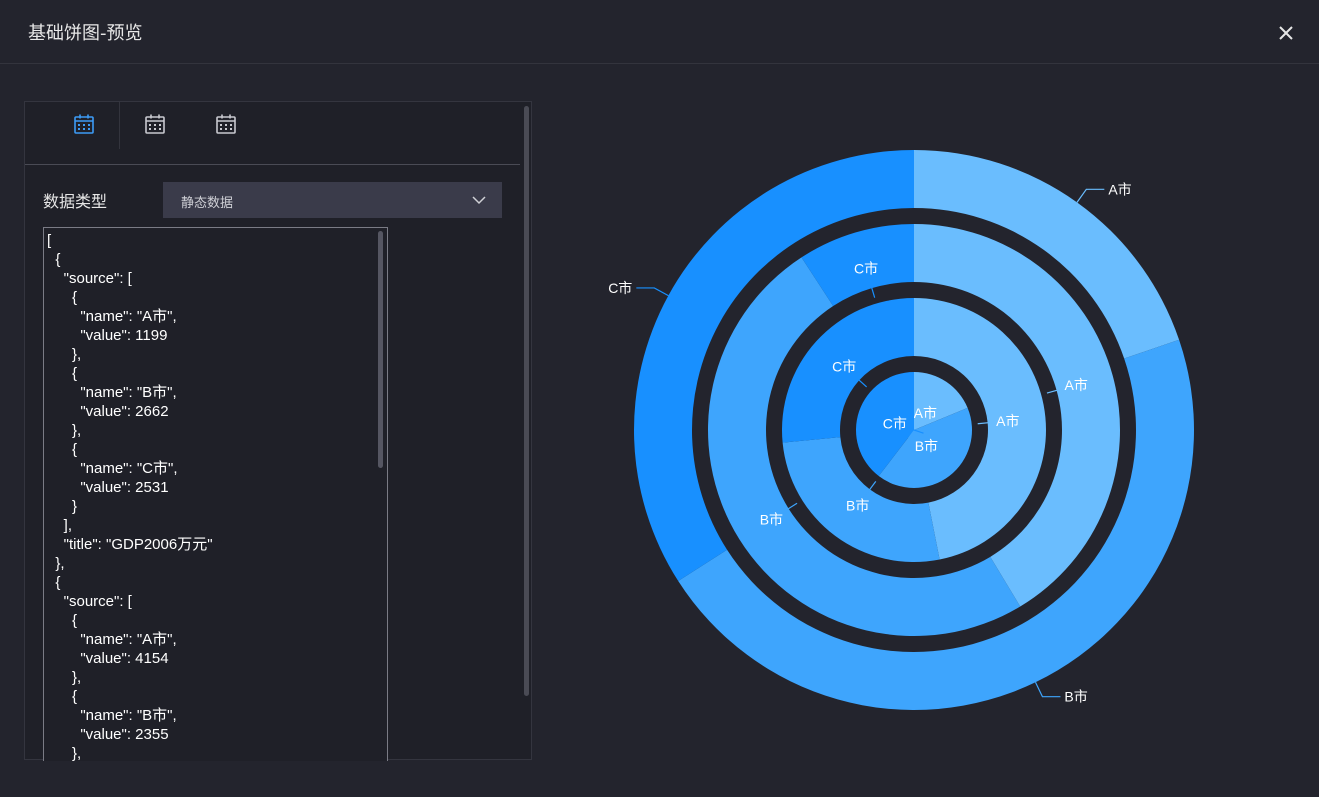  I want to click on data-type-select: 静态数据, so click(332, 200).